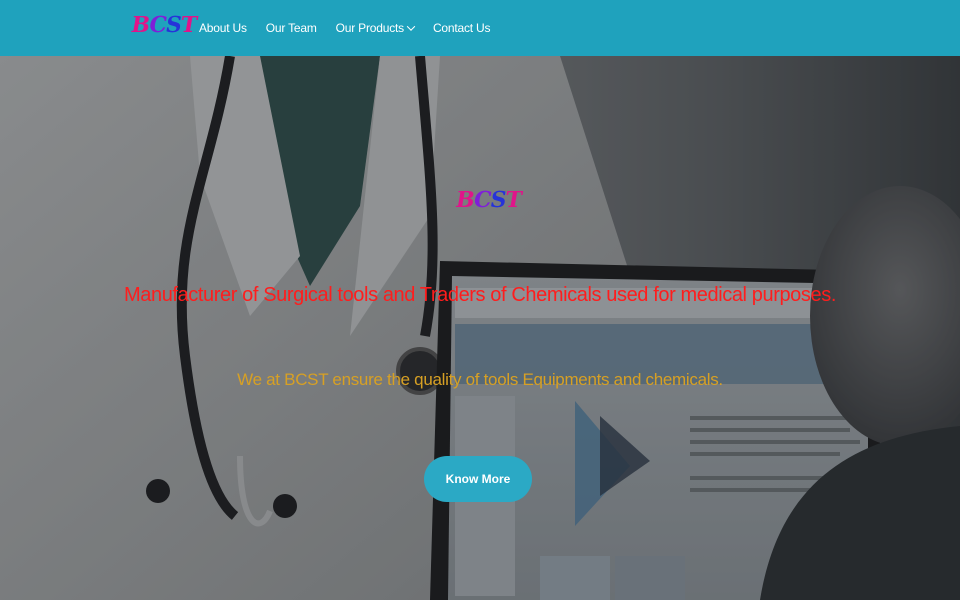 Image resolution: width=960 pixels, height=600 pixels. What do you see at coordinates (369, 28) in the screenshot?
I see `nav-label: Our Products` at bounding box center [369, 28].